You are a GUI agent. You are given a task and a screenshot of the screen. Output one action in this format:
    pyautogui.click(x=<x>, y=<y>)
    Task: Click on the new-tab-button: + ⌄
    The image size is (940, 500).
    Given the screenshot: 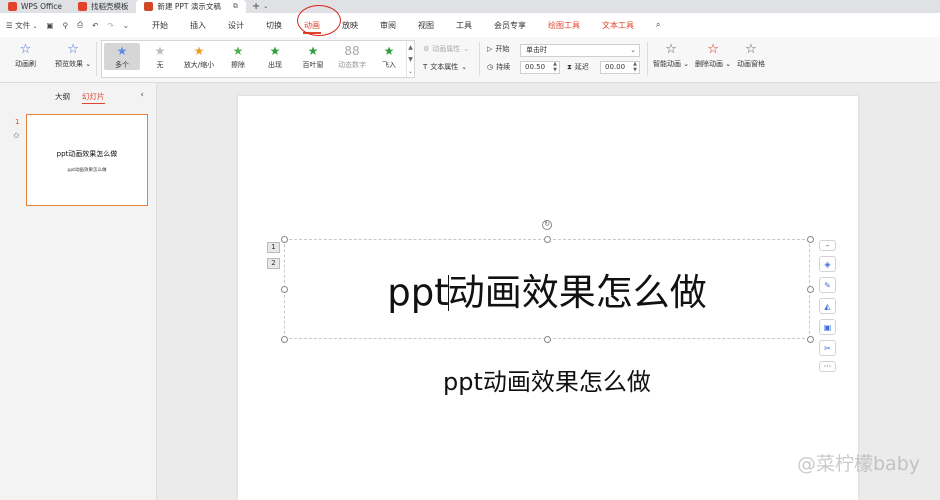 What is the action you would take?
    pyautogui.click(x=260, y=6)
    